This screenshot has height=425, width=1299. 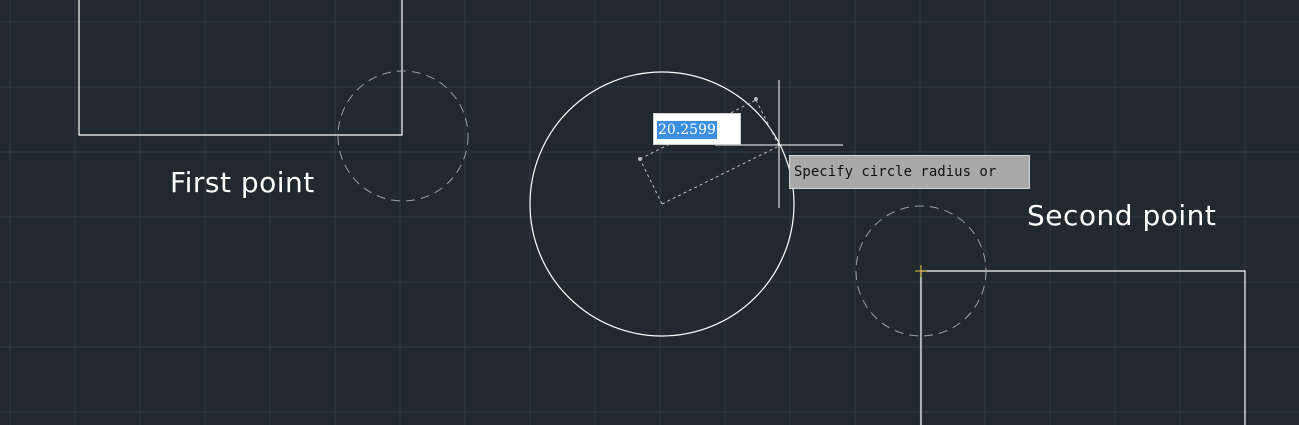 What do you see at coordinates (240, 68) in the screenshot?
I see `rectangle-left` at bounding box center [240, 68].